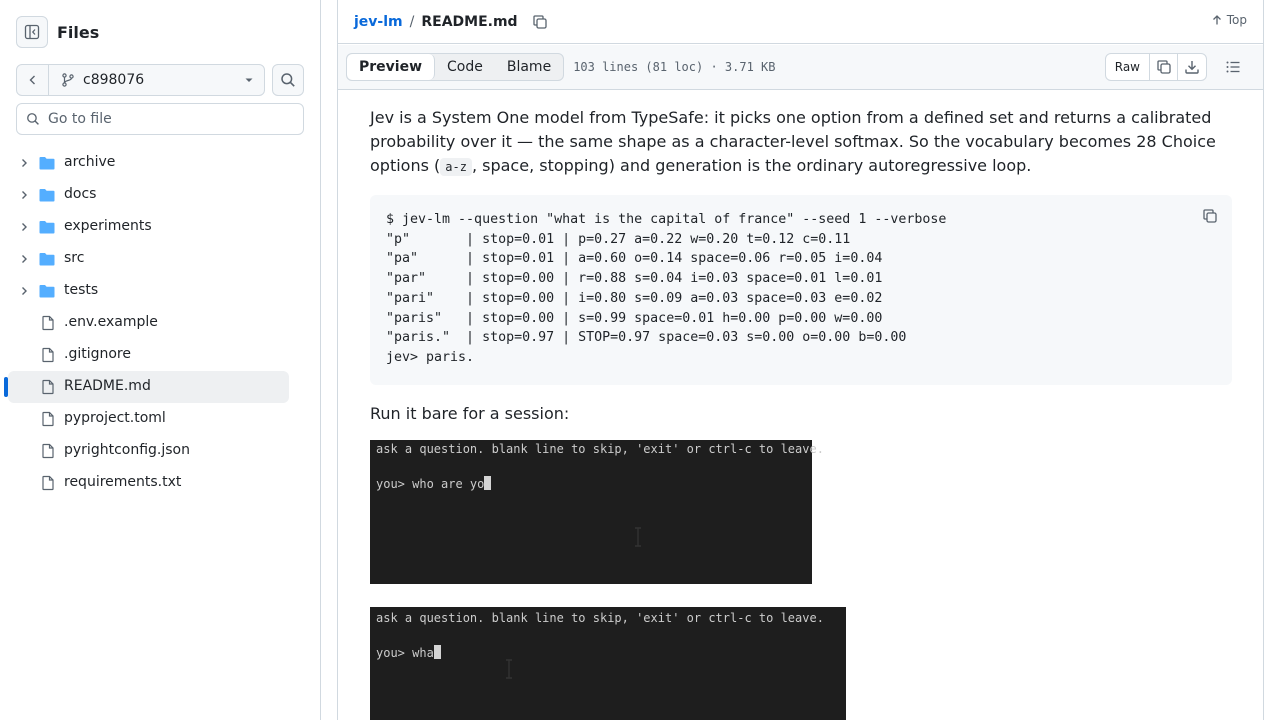 This screenshot has height=720, width=1280. What do you see at coordinates (156, 80) in the screenshot?
I see `branch-selector: c898076` at bounding box center [156, 80].